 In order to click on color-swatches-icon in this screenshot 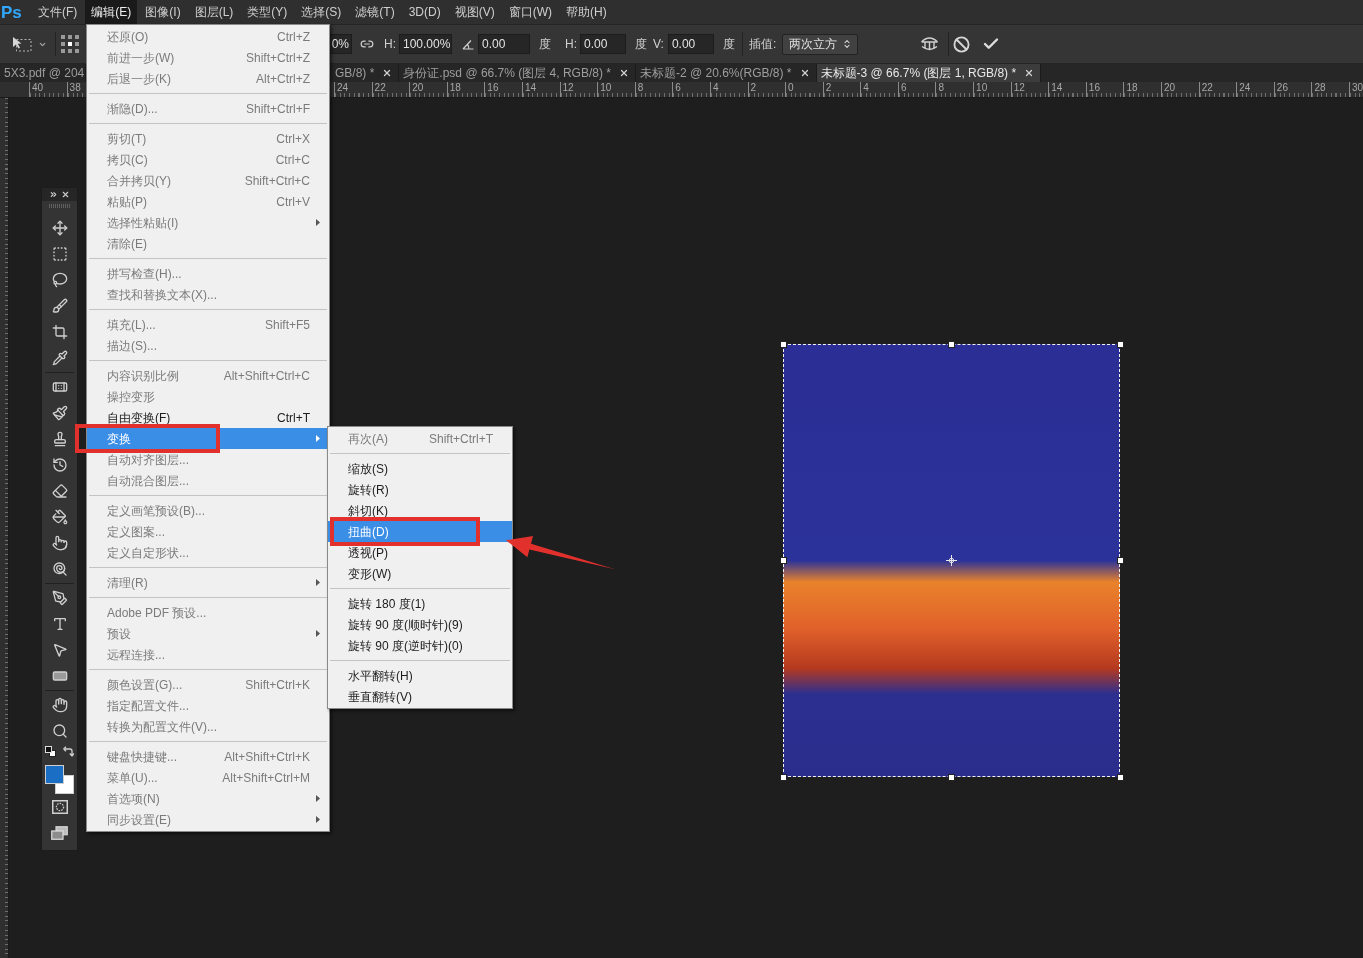, I will do `click(59, 779)`.